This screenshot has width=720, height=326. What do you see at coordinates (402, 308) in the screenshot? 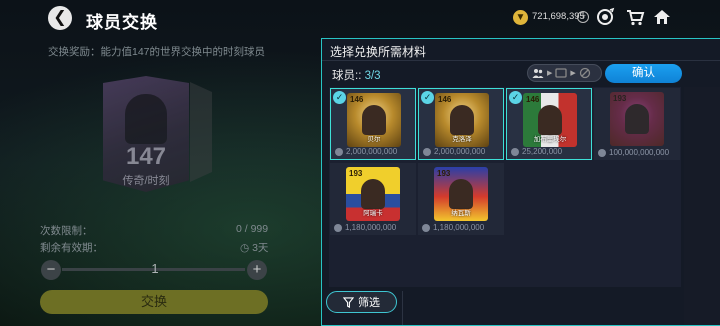
I see `bottom-divider` at bounding box center [402, 308].